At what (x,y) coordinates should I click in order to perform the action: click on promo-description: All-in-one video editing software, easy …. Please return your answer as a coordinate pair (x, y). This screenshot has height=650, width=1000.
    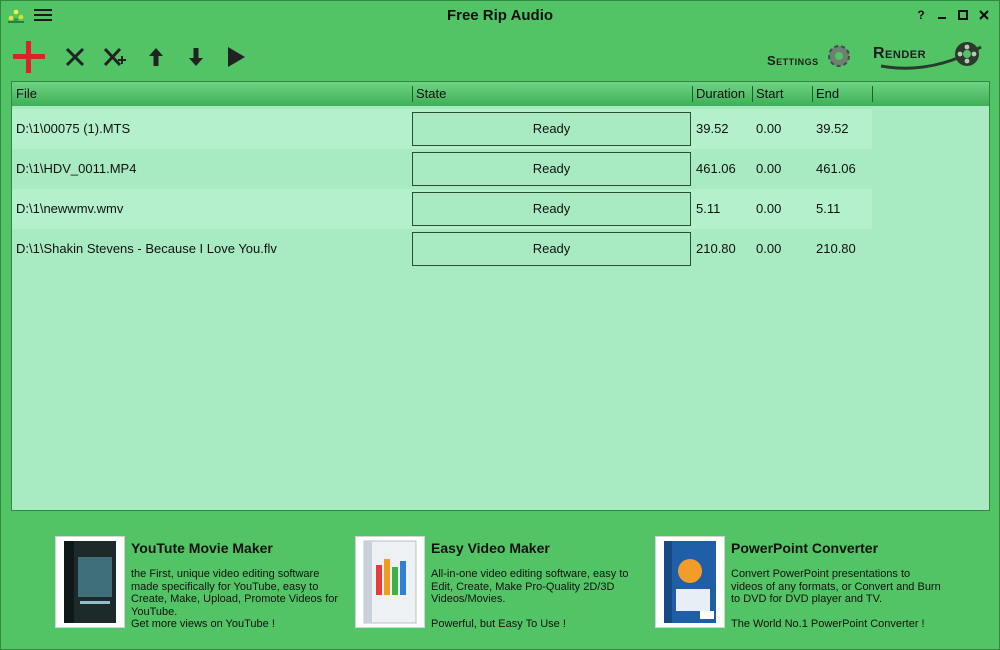
    Looking at the image, I should click on (530, 599).